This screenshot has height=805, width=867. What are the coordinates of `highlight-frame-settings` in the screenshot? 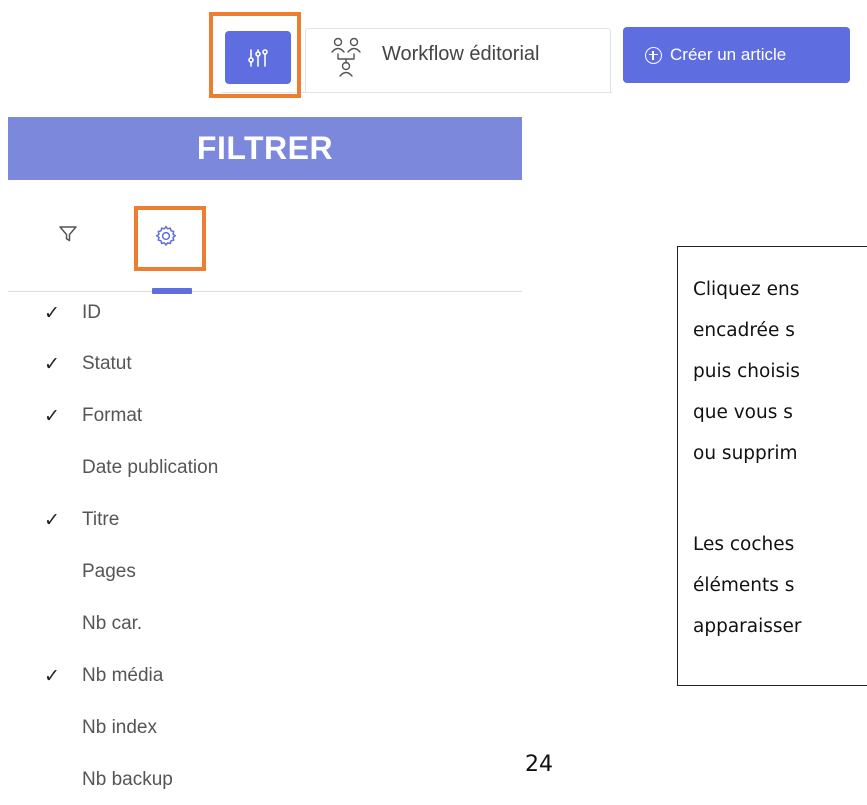 It's located at (170, 238).